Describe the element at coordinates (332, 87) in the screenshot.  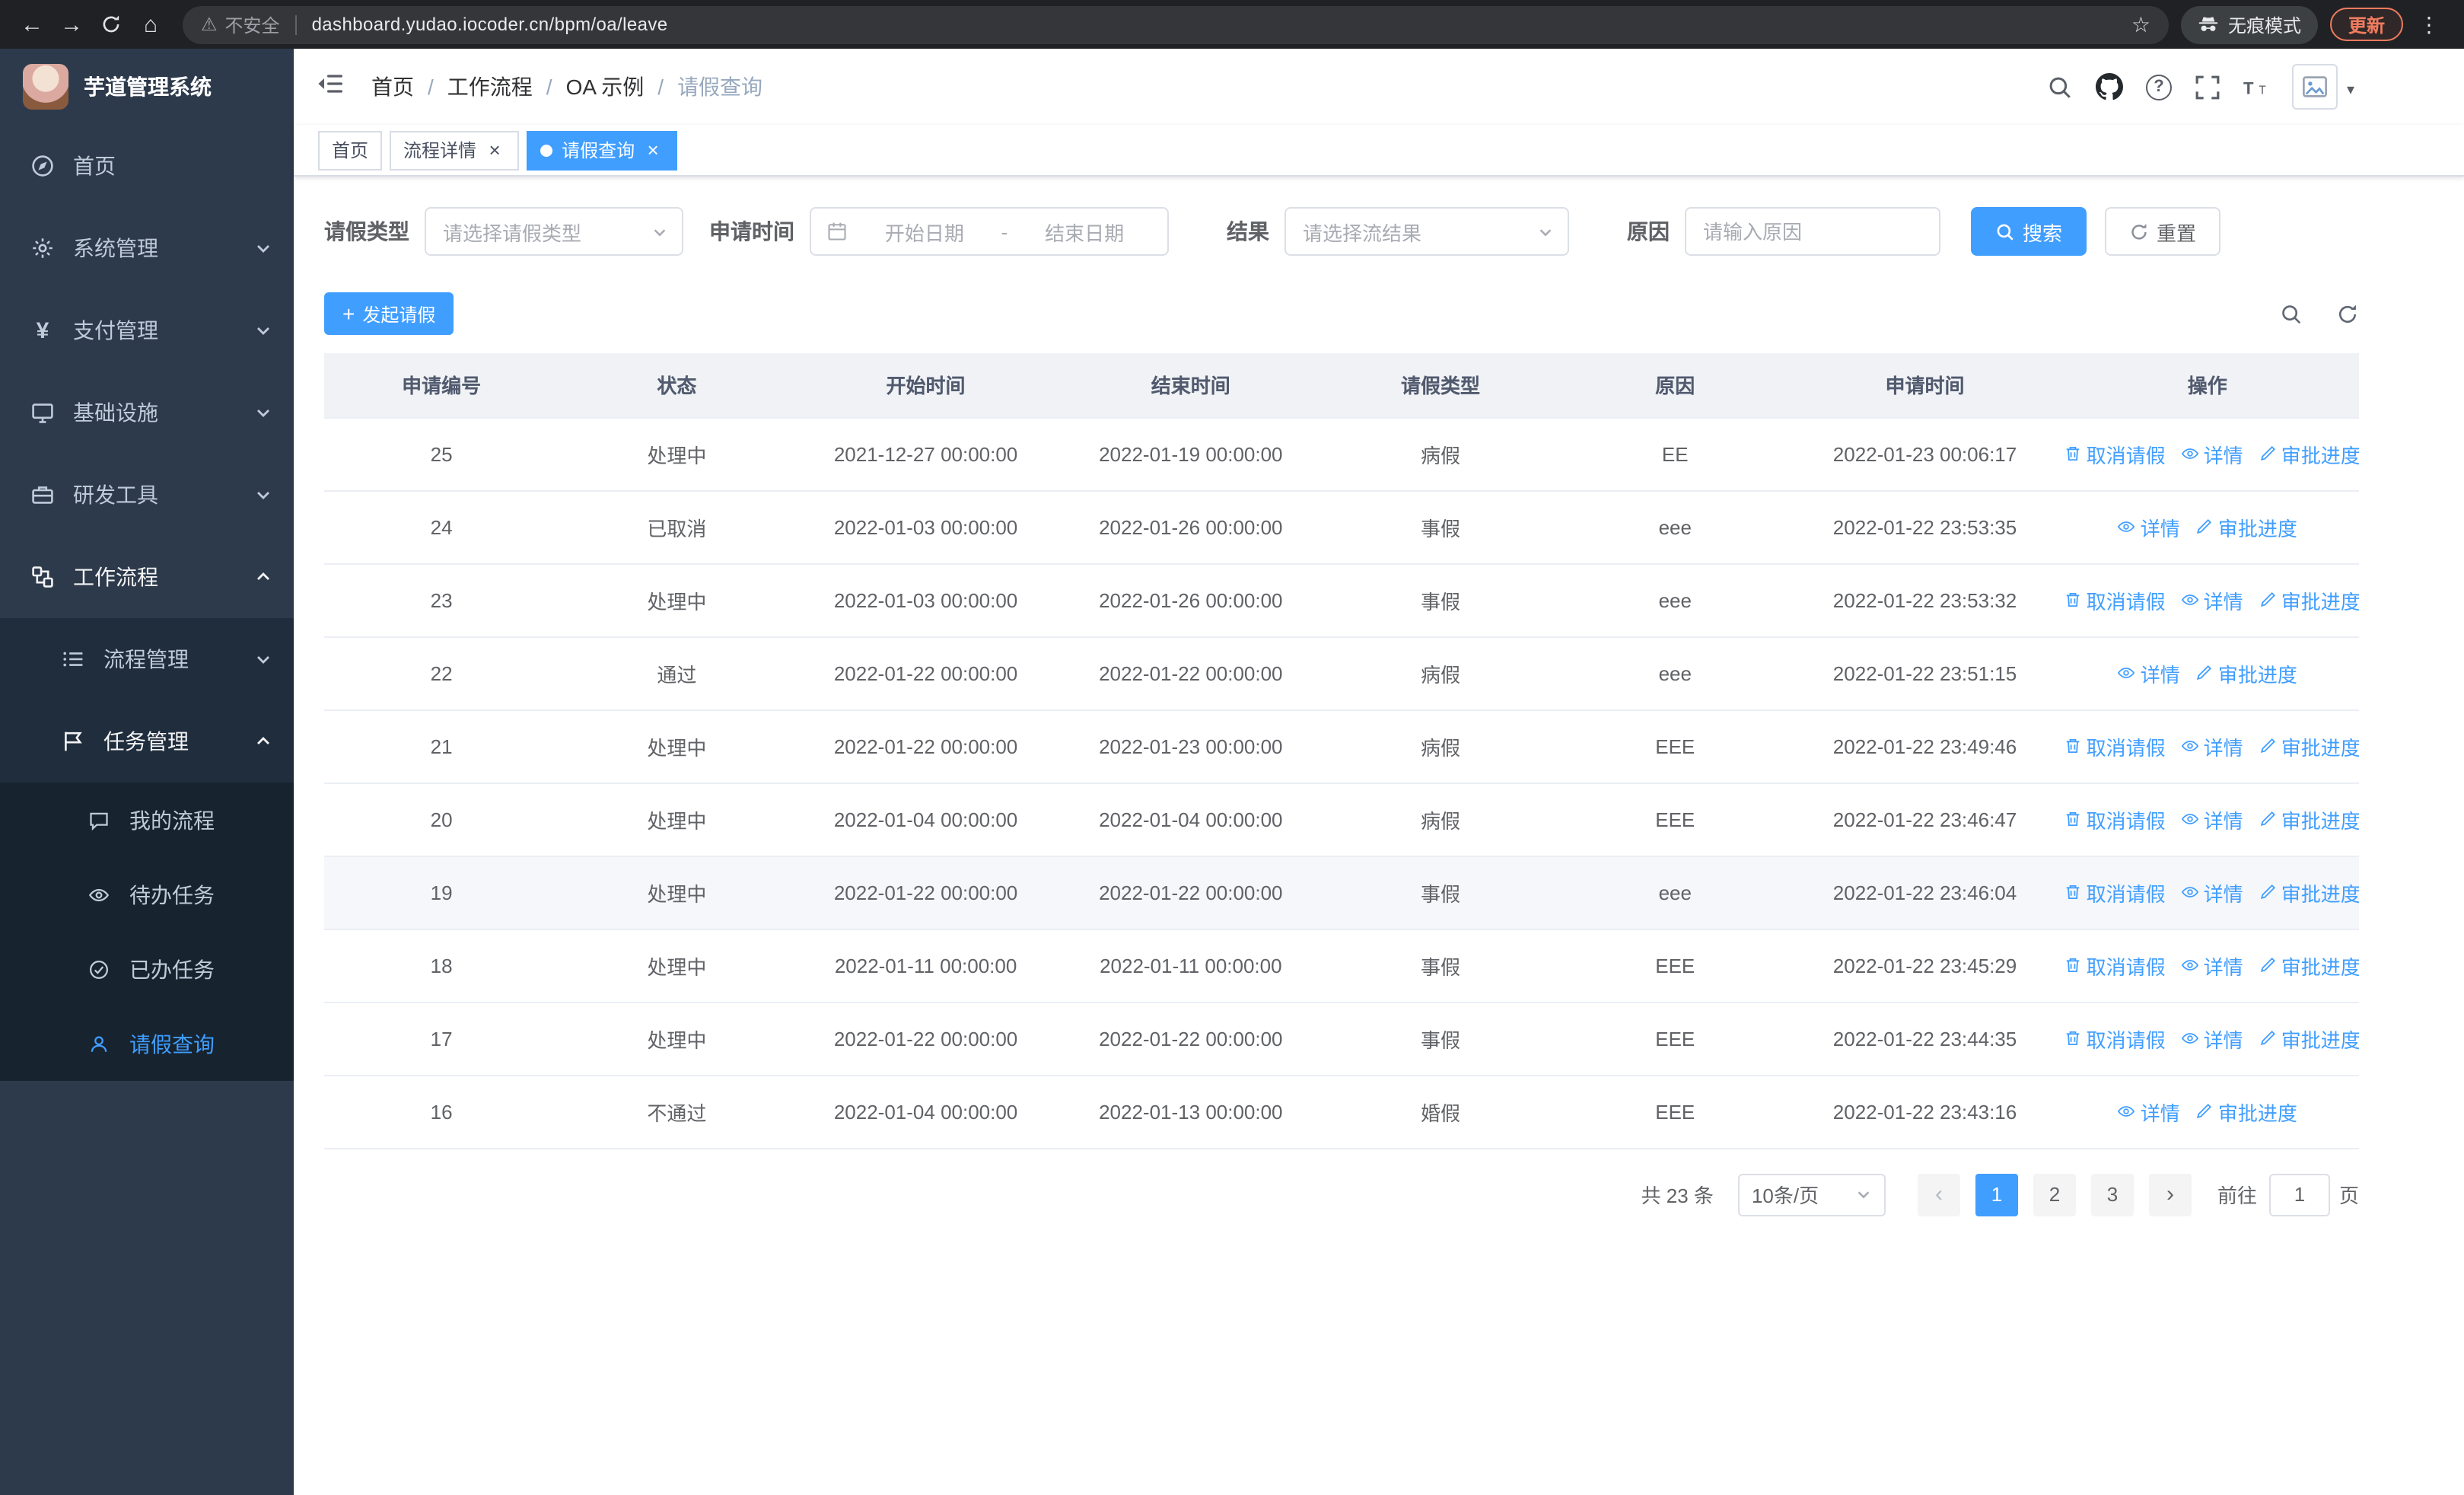
I see `sidebar-collapse-icon` at that location.